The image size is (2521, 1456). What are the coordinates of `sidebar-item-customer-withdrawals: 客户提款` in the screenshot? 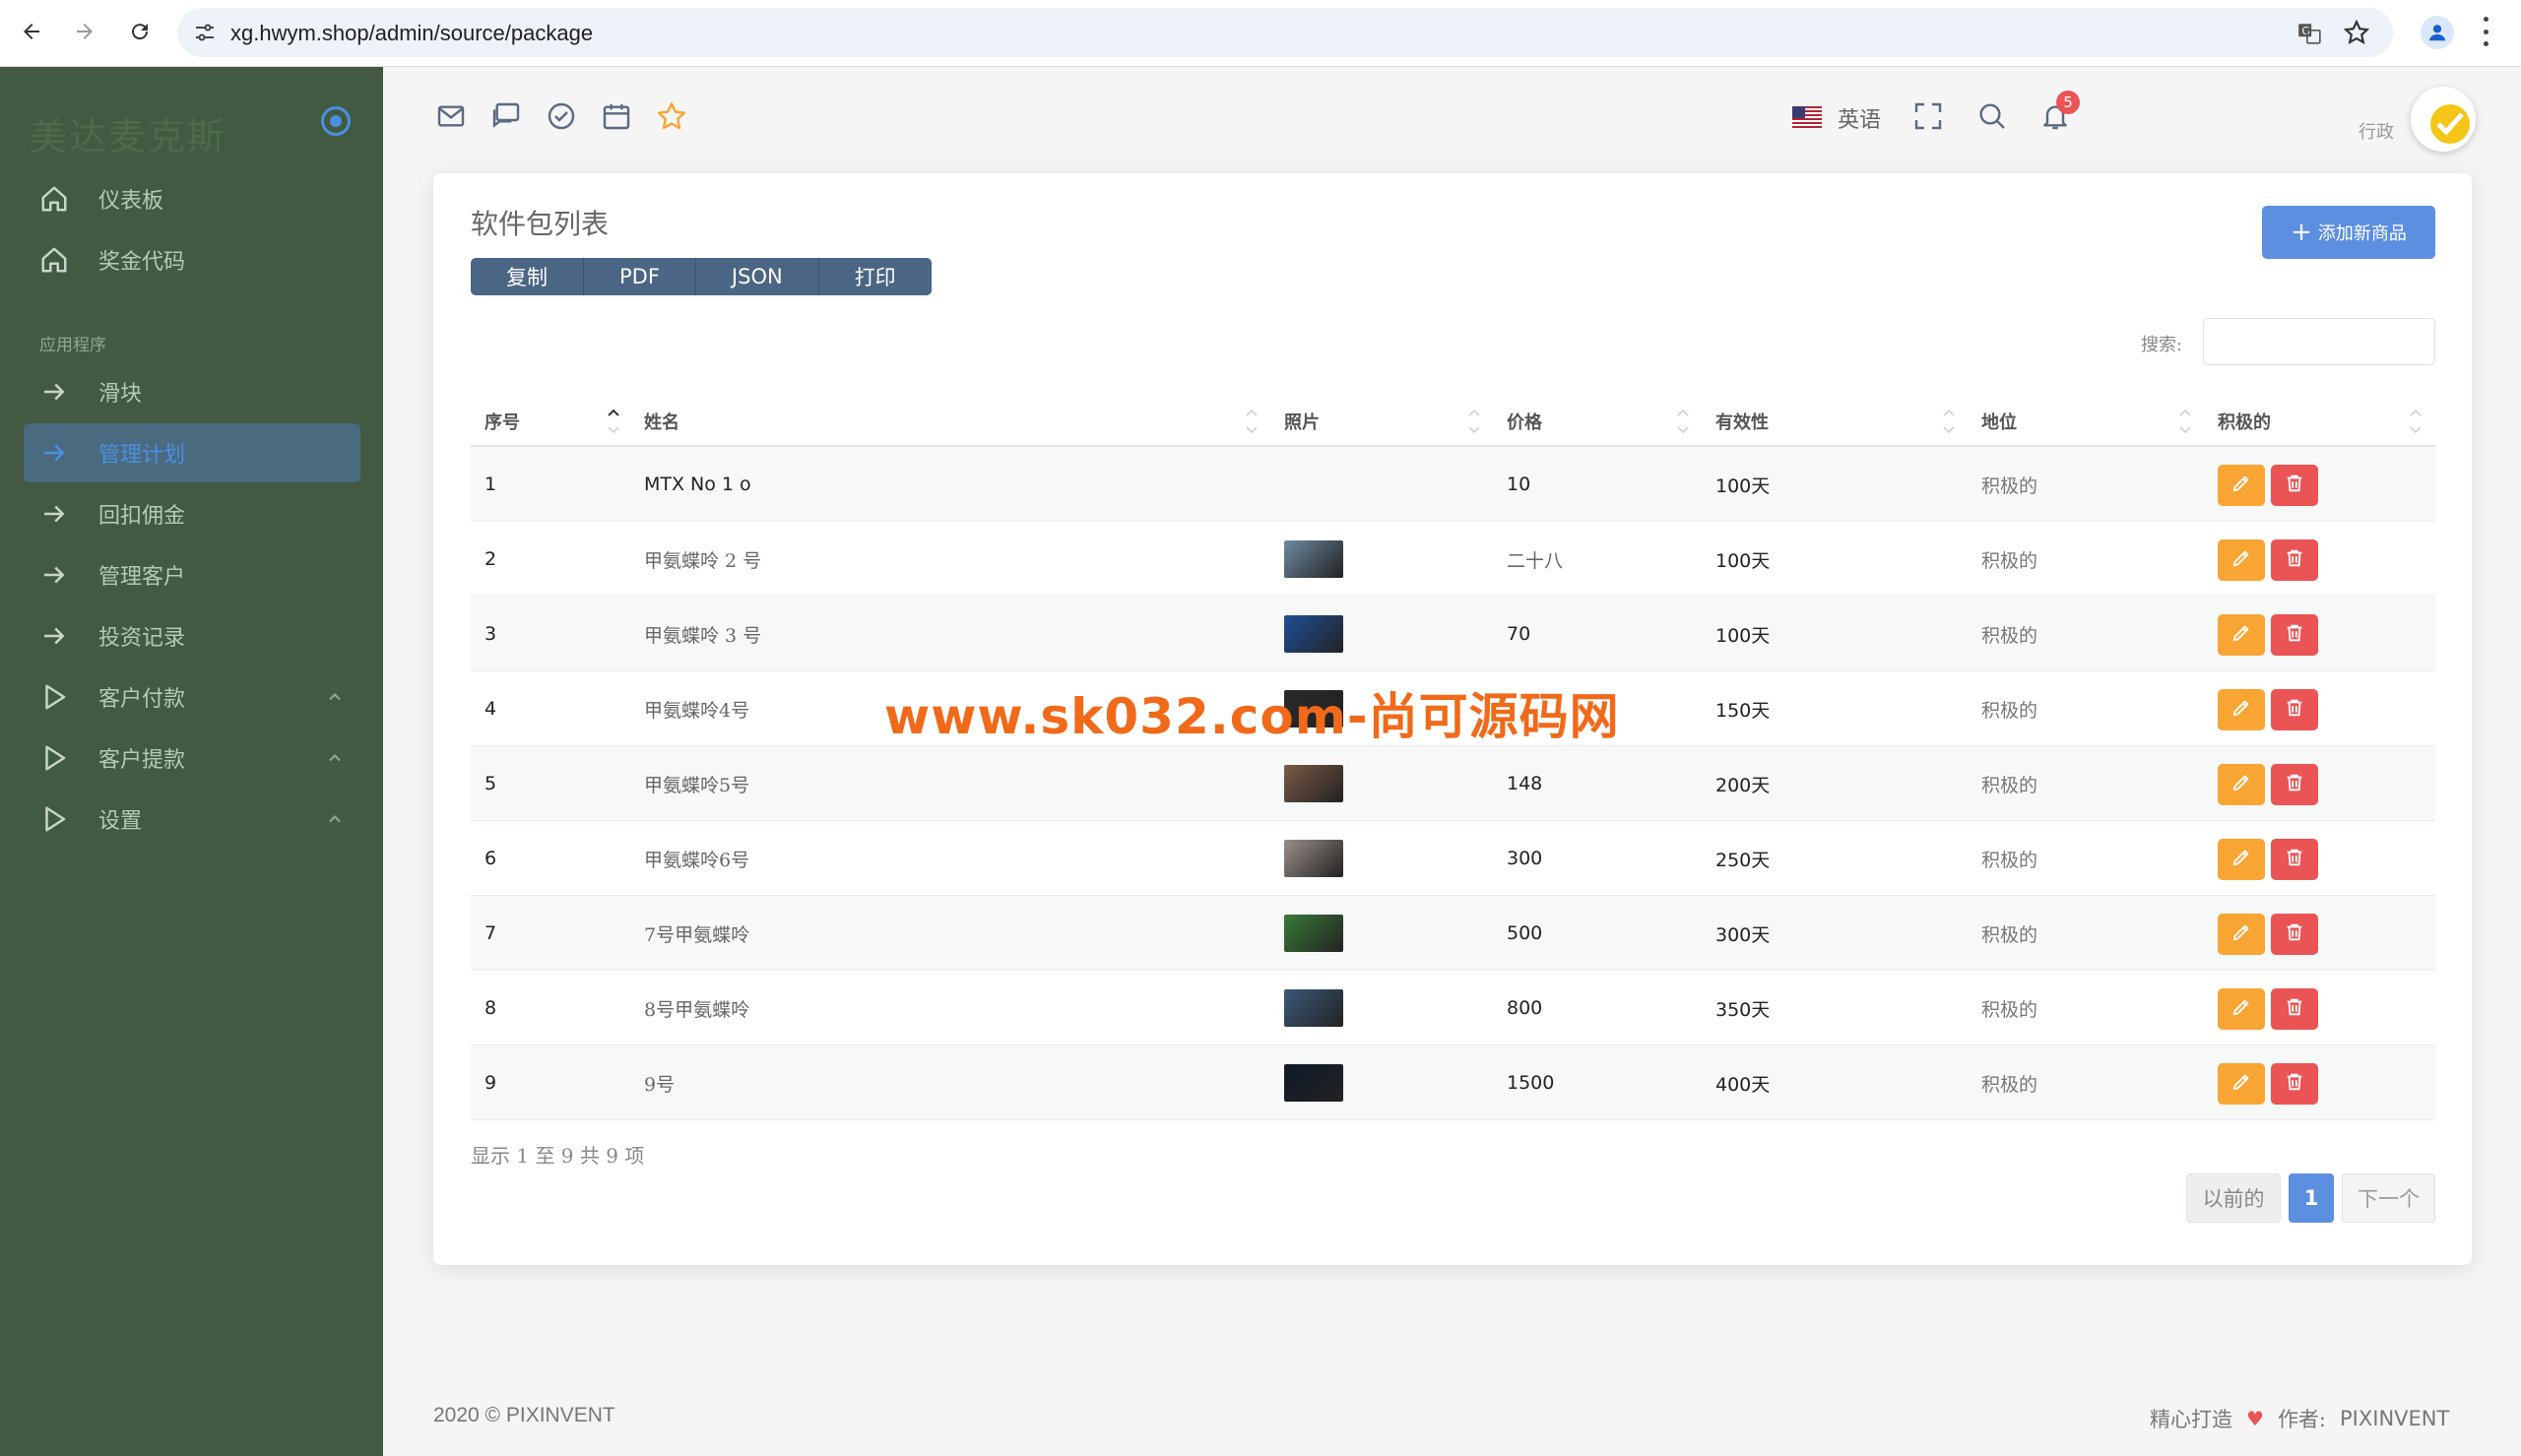 It's located at (192, 758).